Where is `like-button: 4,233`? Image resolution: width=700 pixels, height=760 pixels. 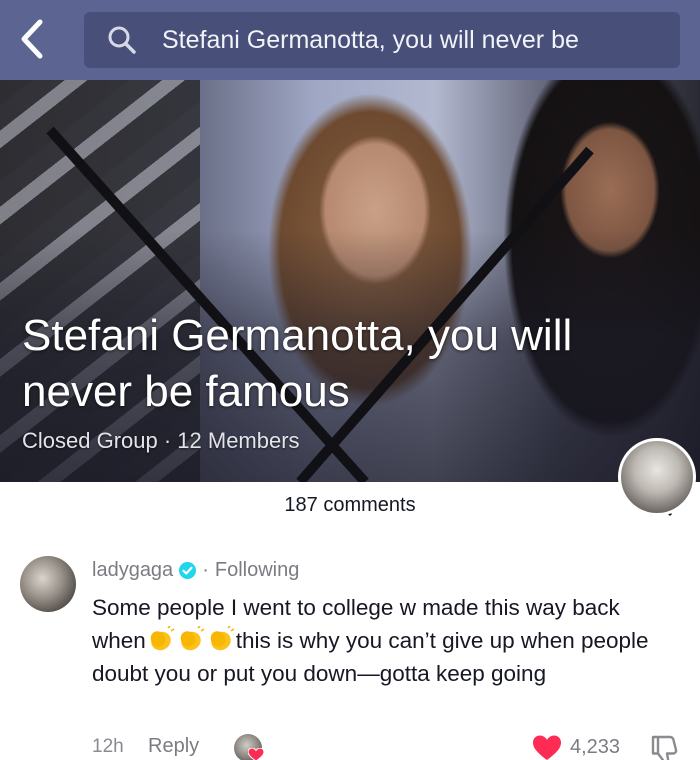
like-button: 4,233 is located at coordinates (587, 747).